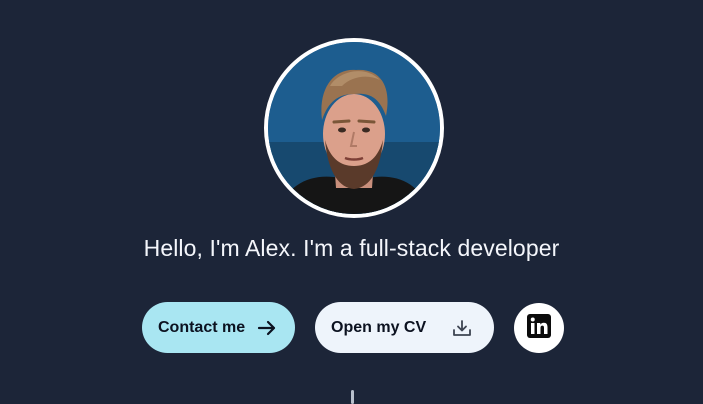 Image resolution: width=703 pixels, height=404 pixels. I want to click on contact-me-button: Contact me, so click(218, 327).